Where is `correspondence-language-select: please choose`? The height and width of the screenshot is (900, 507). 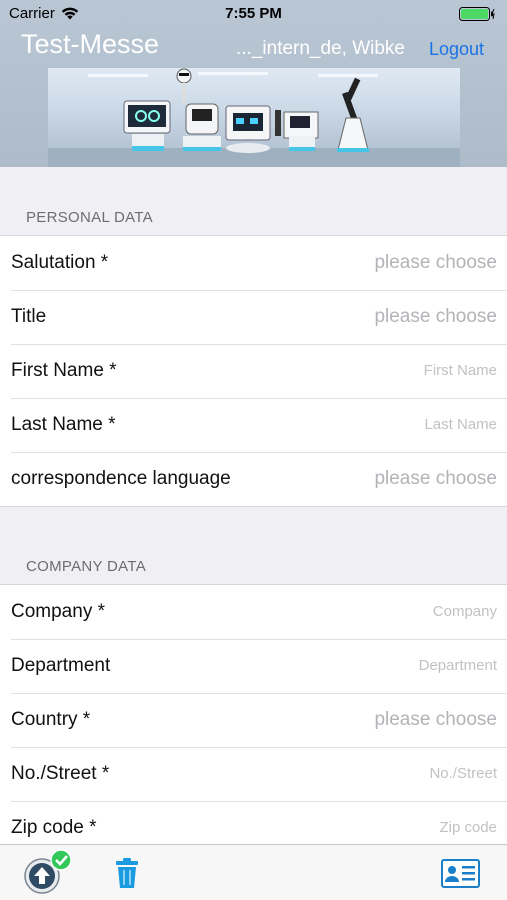 correspondence-language-select: please choose is located at coordinates (435, 479).